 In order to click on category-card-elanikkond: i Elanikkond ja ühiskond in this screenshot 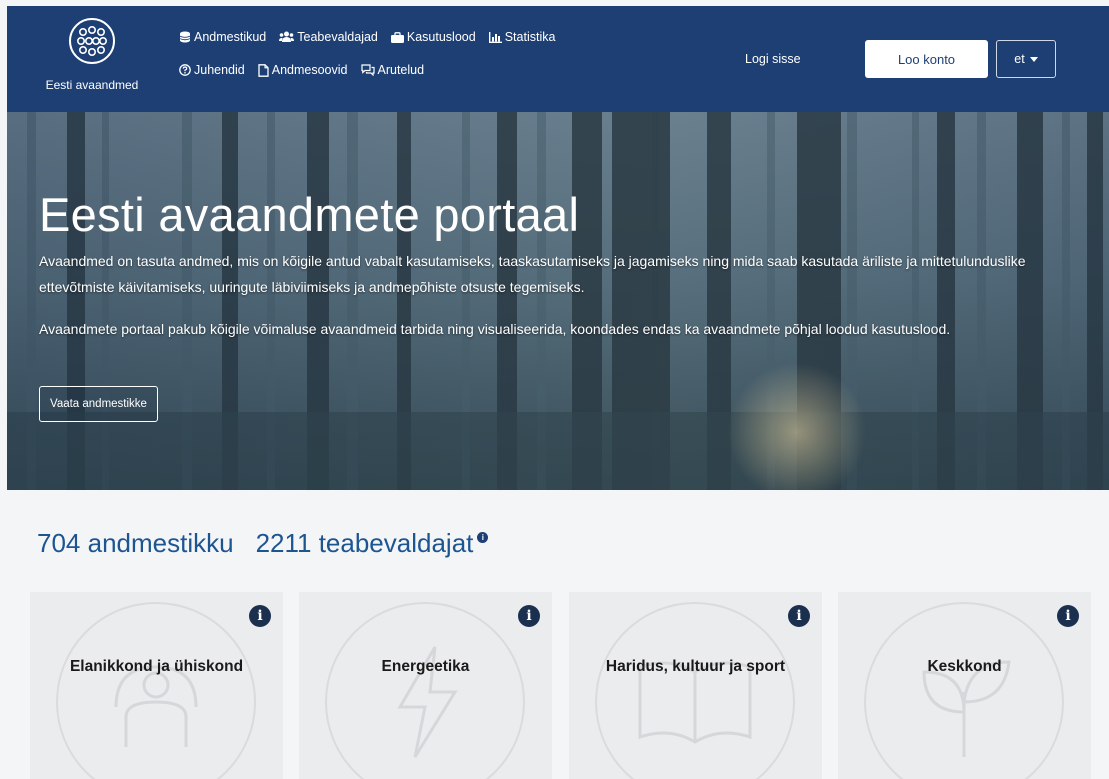, I will do `click(156, 685)`.